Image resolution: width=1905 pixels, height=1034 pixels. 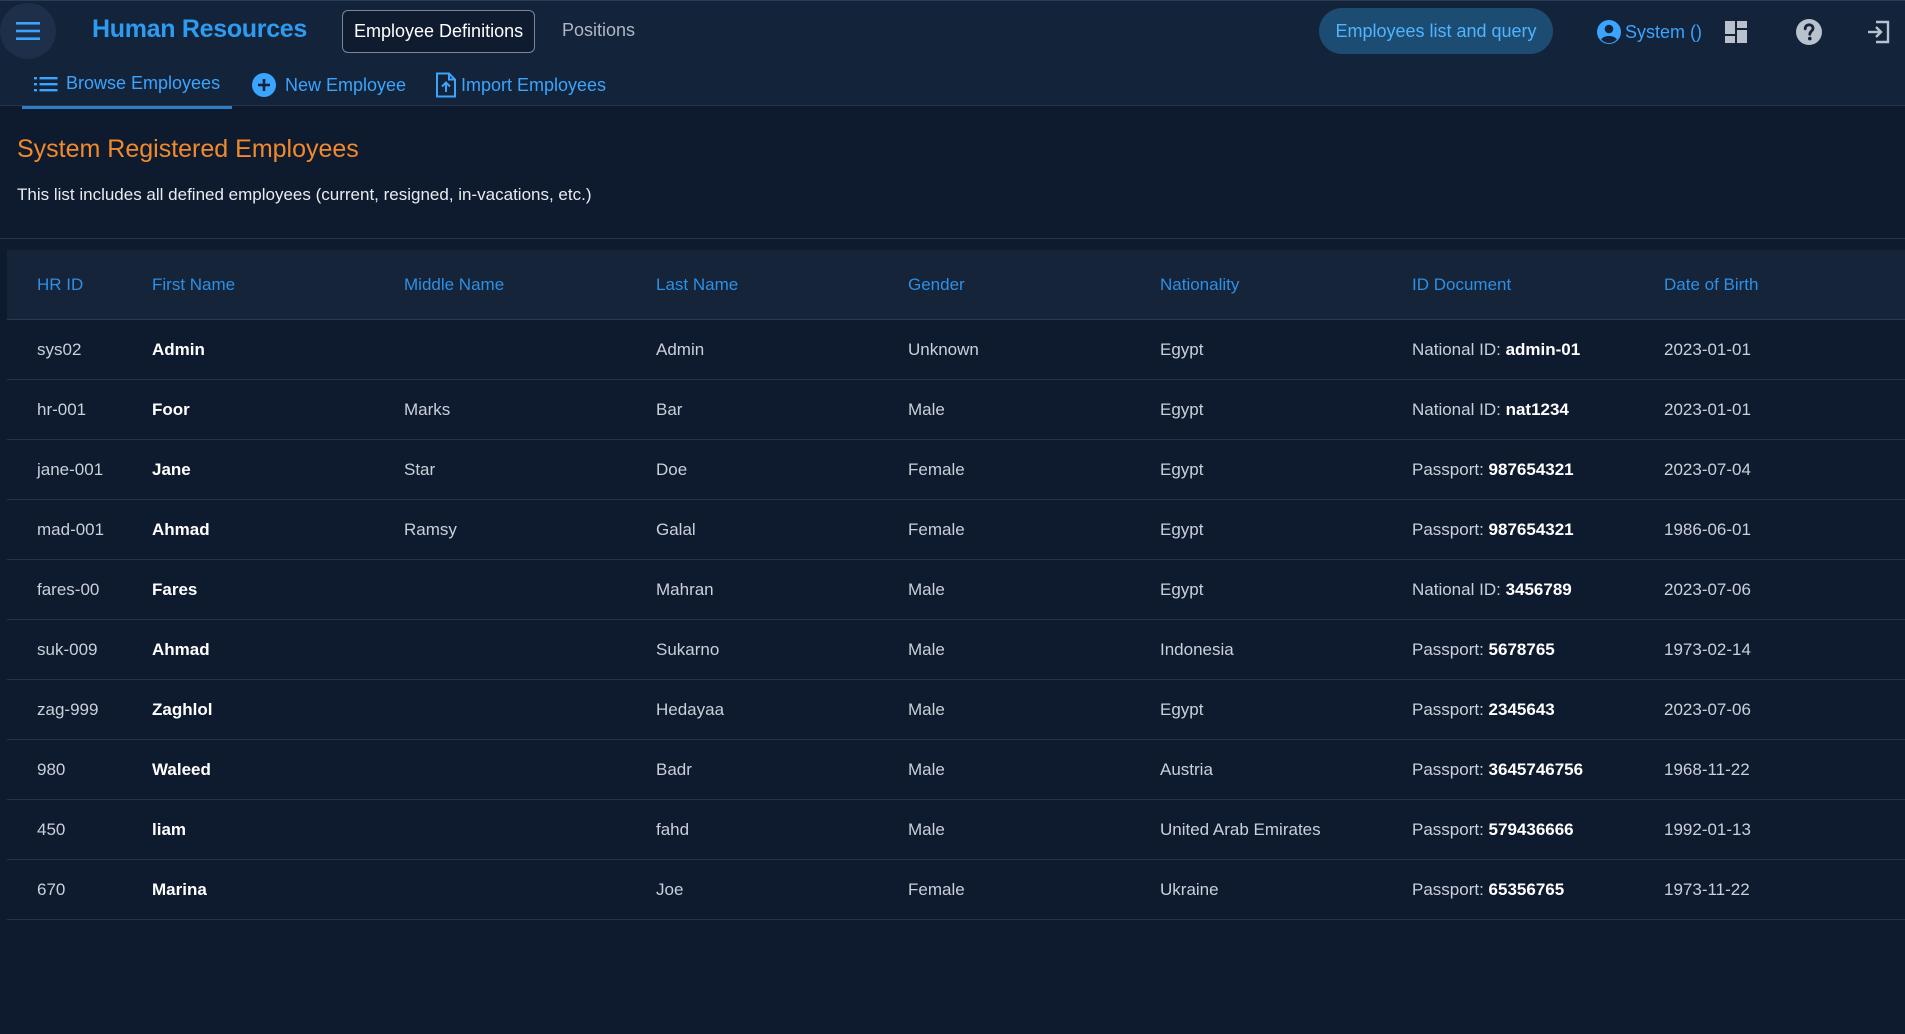 I want to click on cell-last-name: Doe, so click(x=672, y=469).